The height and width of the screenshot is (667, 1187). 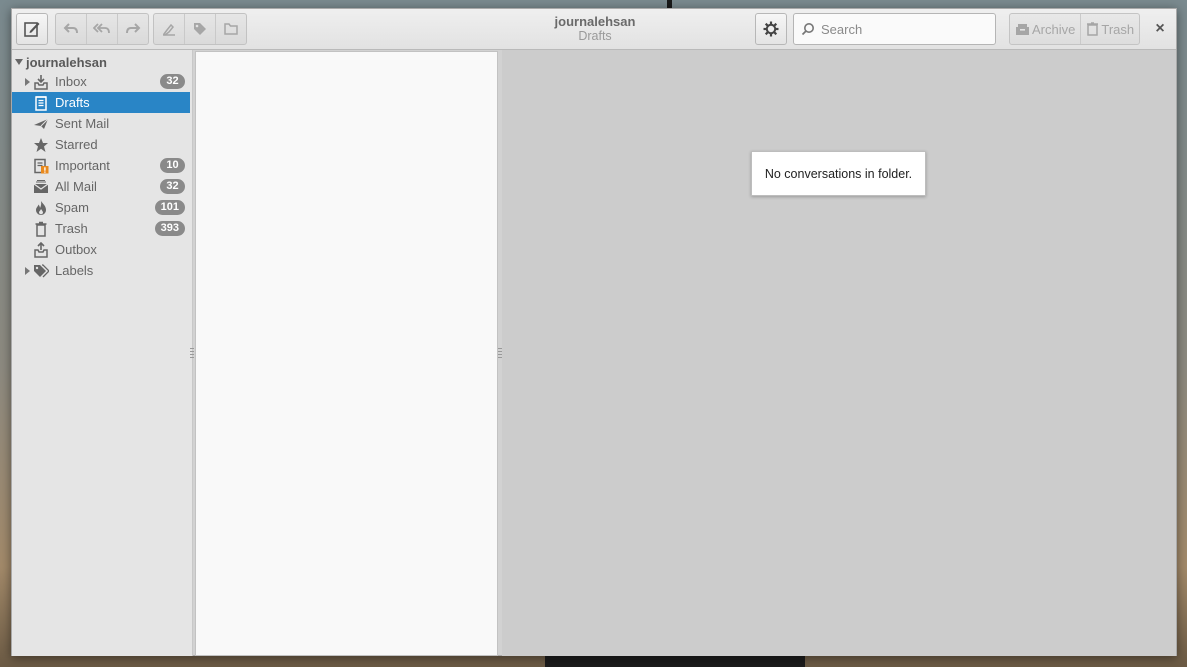 I want to click on trash-button: Trash, so click(x=1110, y=29).